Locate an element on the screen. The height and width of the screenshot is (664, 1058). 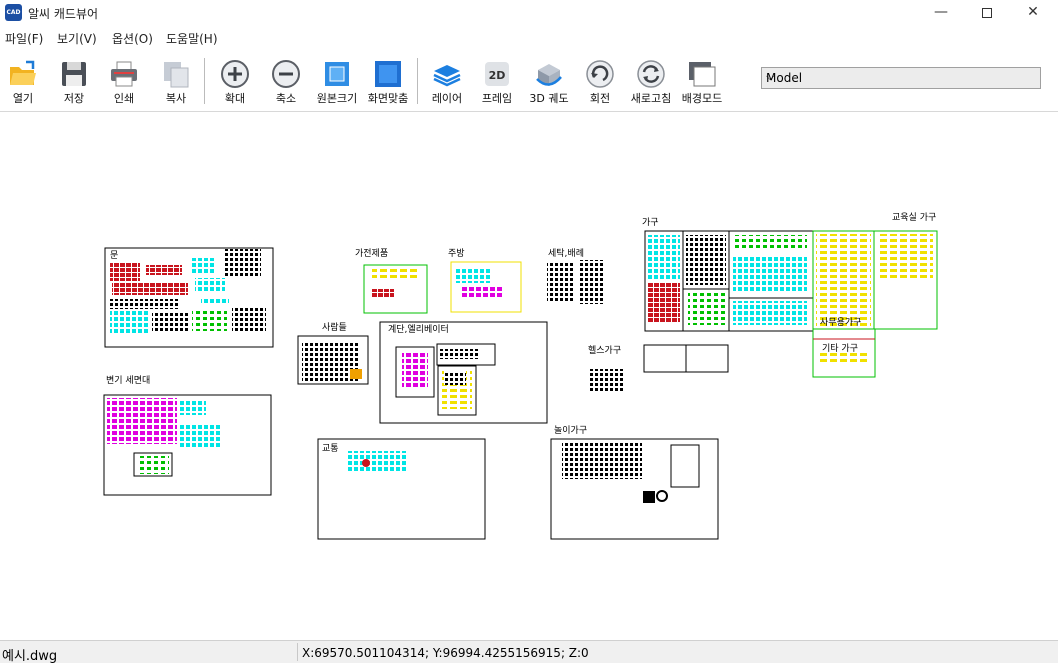
drawing-sheet-stairs is located at coordinates (463, 372).